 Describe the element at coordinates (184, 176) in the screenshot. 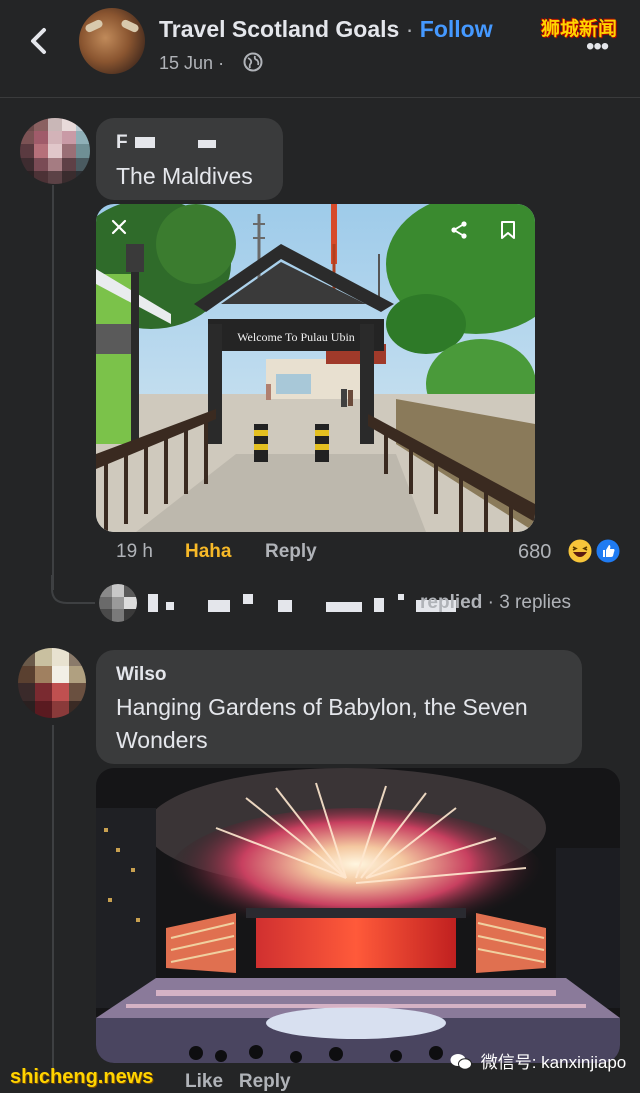

I see `comment-text: The Maldives` at that location.